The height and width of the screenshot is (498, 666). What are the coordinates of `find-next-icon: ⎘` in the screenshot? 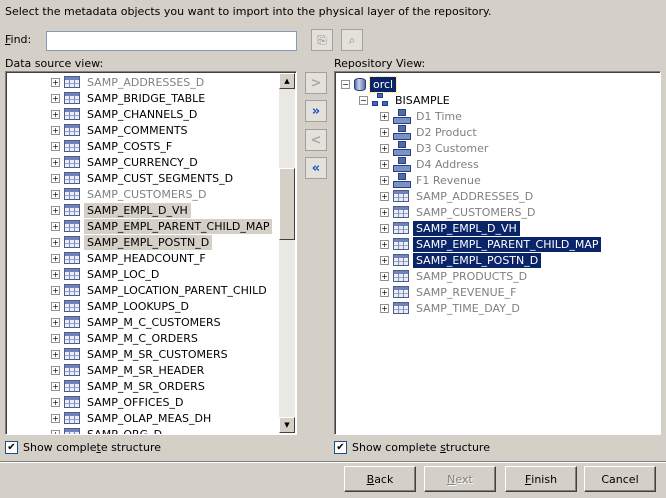 It's located at (322, 40).